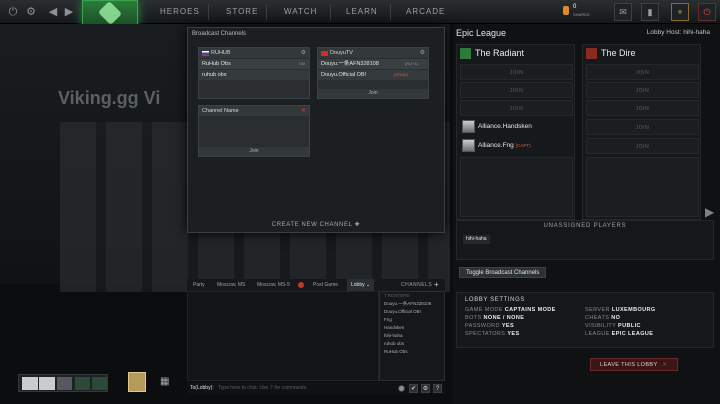  I want to click on nav-learn: LEARN, so click(362, 12).